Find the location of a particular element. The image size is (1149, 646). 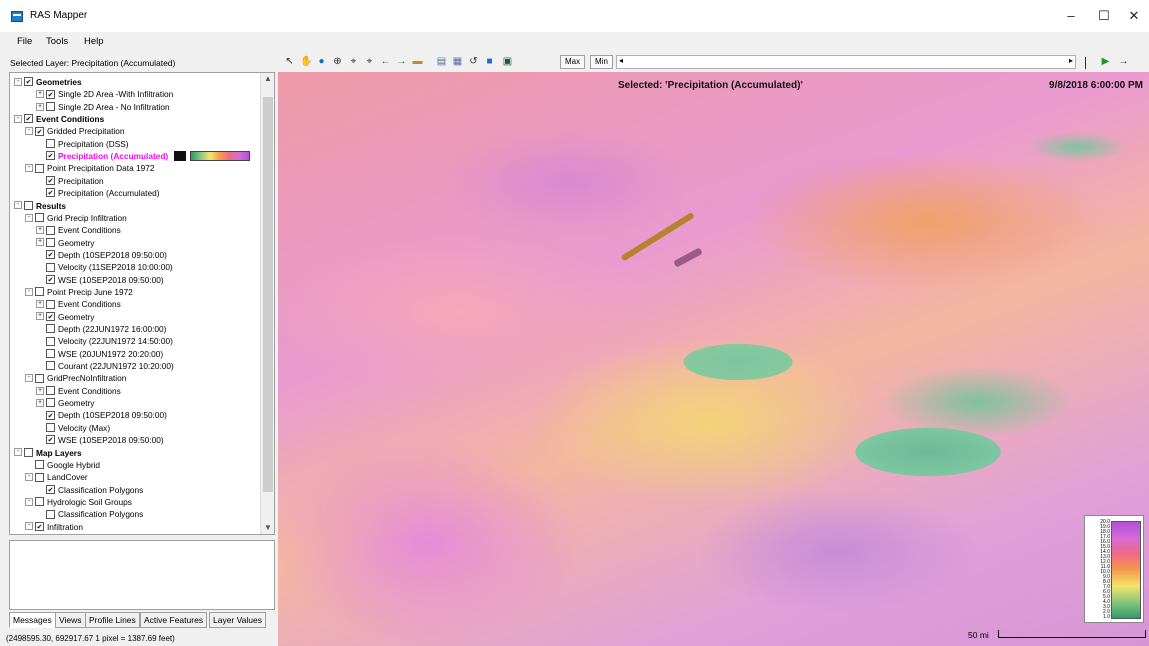

table-icon: ▦ is located at coordinates (457, 61).